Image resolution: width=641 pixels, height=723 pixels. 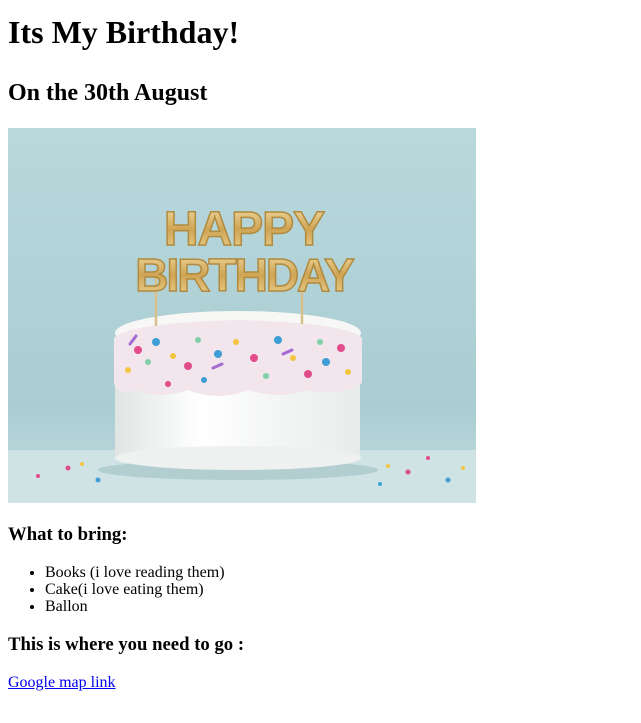 I want to click on map-link-paragraph: Google map link, so click(x=320, y=683).